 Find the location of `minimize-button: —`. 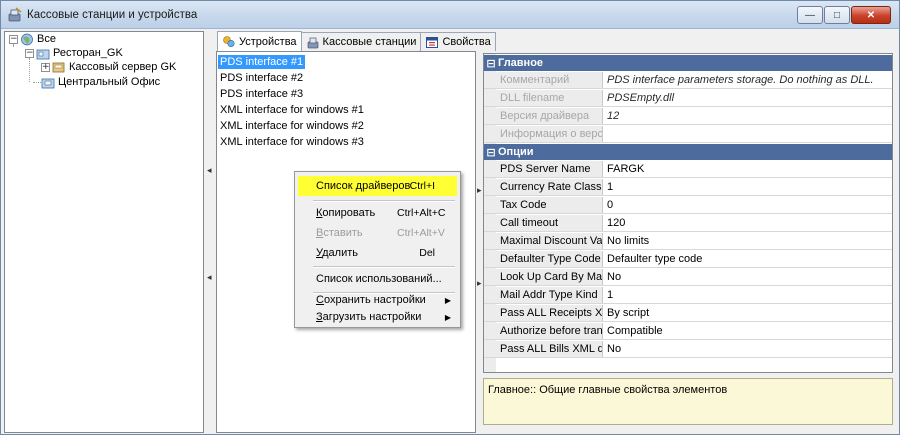

minimize-button: — is located at coordinates (810, 15).